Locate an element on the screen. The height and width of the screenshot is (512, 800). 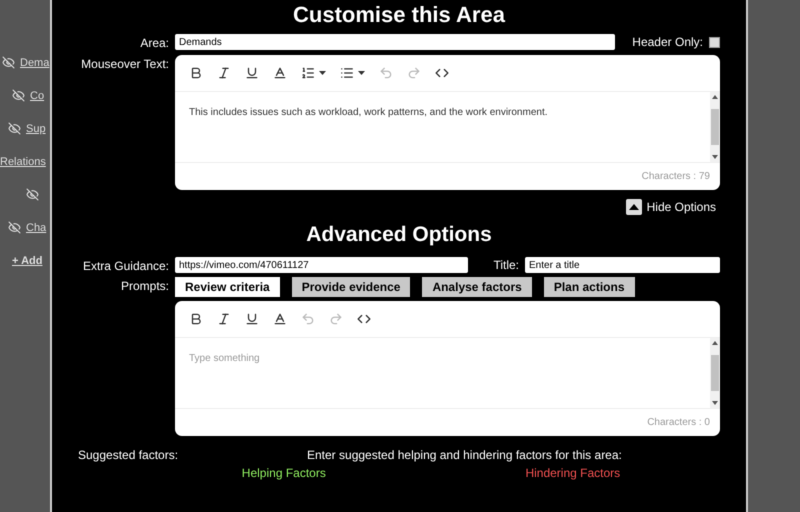
field-label: Mouseover Text: is located at coordinates (124, 63).